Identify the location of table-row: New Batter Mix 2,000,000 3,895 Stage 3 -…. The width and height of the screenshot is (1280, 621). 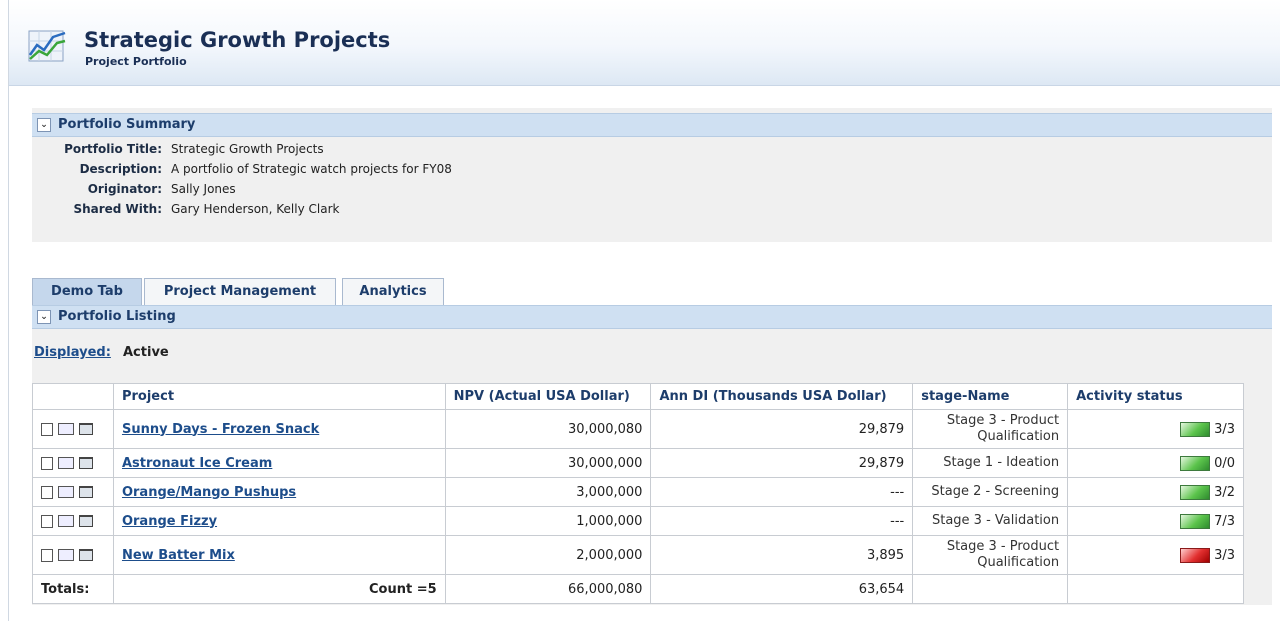
(638, 555).